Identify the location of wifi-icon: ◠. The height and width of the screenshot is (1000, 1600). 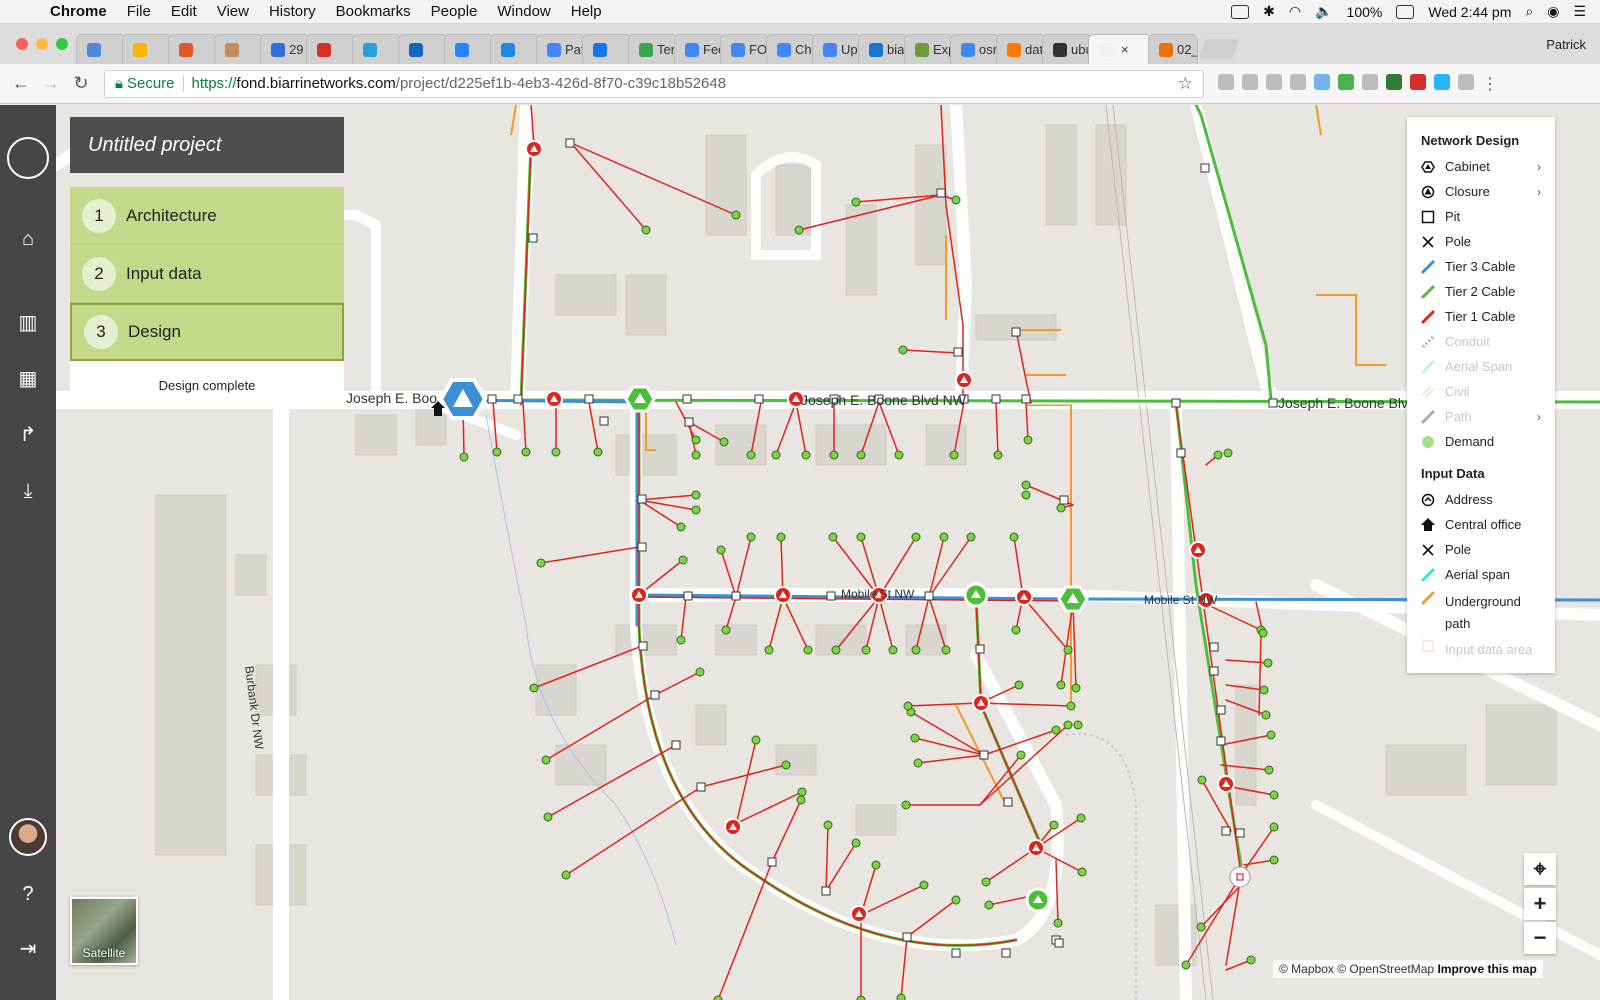
(1295, 11).